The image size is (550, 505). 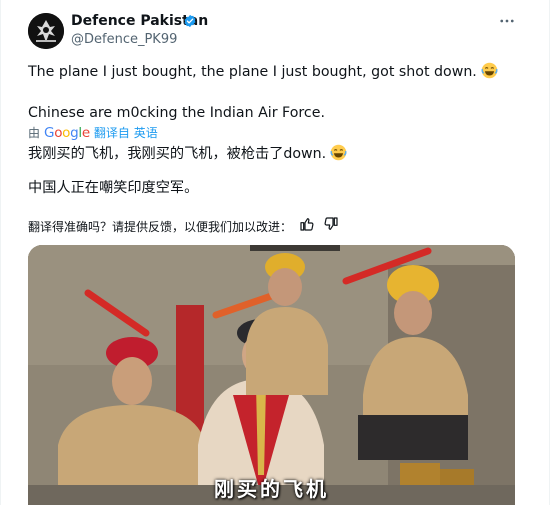 I want to click on translation-feedback-prompt: 翻译得准确吗？请提供反馈，以便我们加以改进：, so click(x=160, y=227).